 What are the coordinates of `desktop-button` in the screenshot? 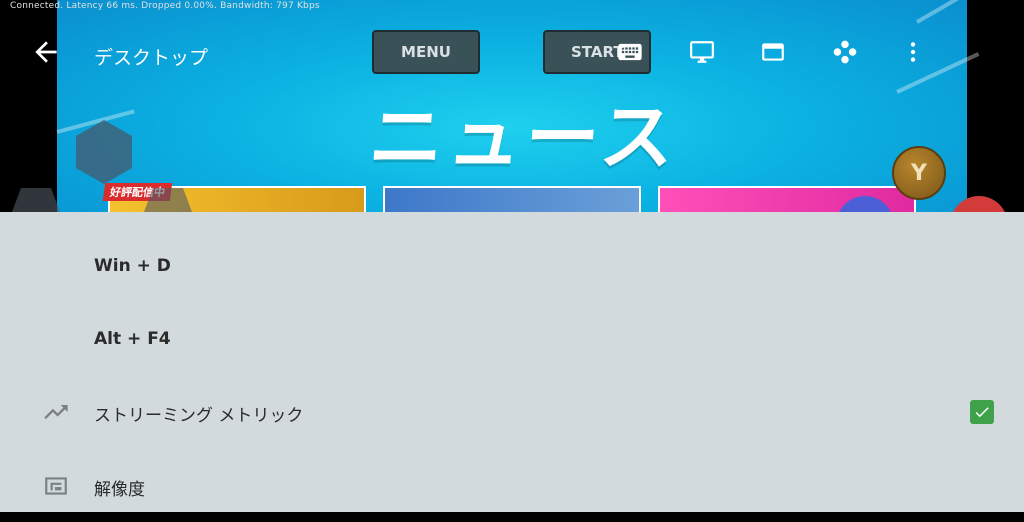 It's located at (702, 52).